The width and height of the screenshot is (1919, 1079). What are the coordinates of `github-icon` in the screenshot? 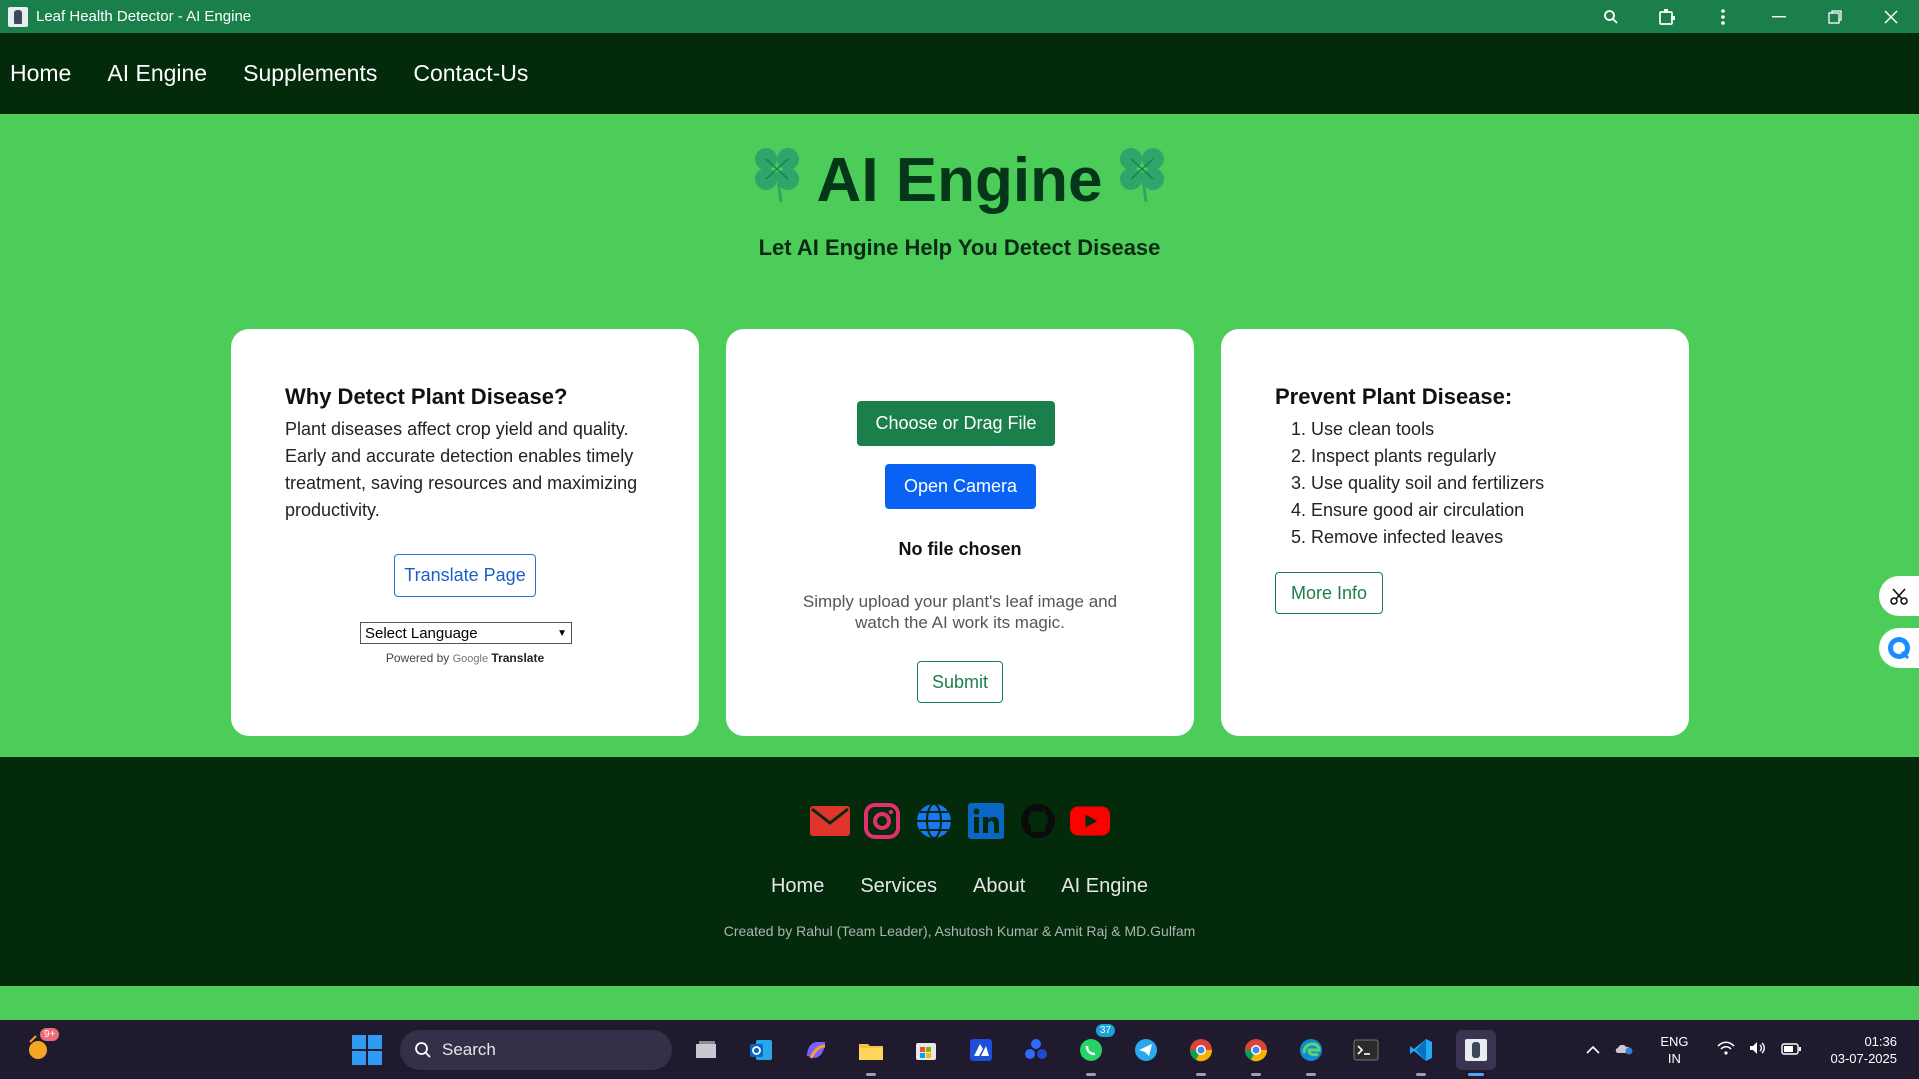 It's located at (1038, 821).